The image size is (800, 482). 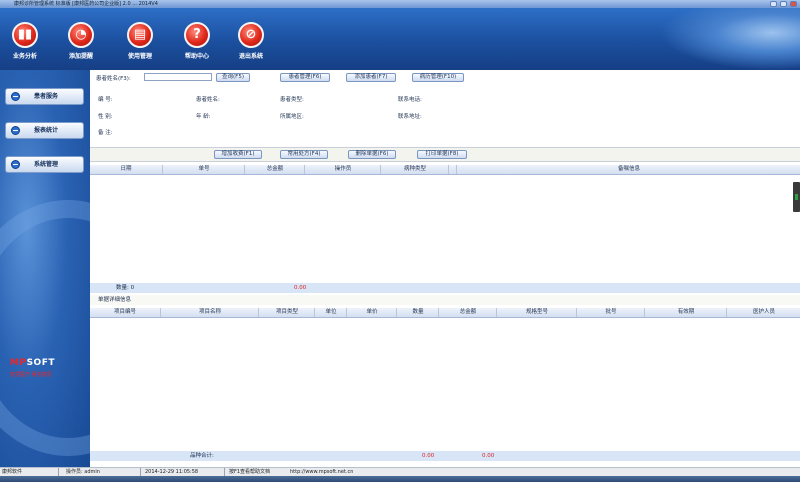 I want to click on toolbar-button-label: 添加提醒, so click(x=80, y=56).